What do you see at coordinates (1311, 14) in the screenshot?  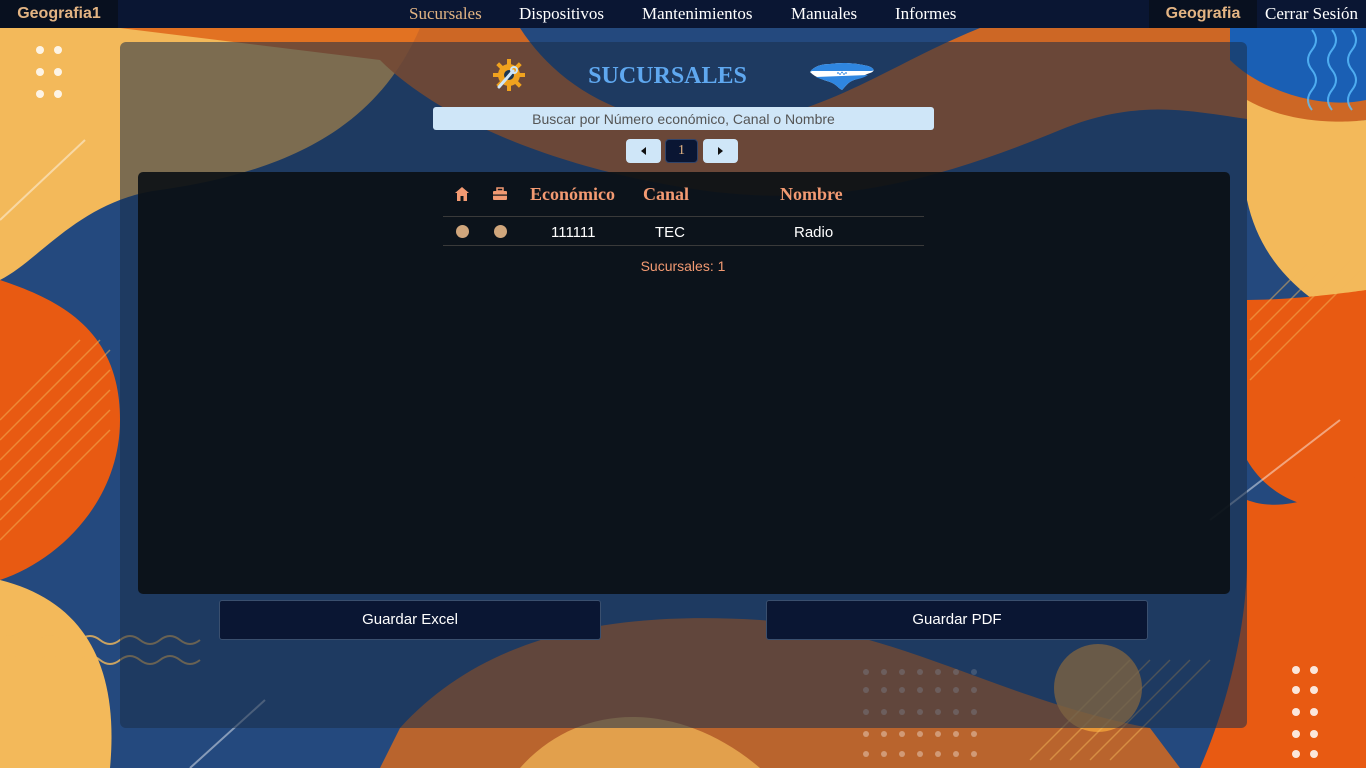 I see `logout-button: Cerrar Sesión` at bounding box center [1311, 14].